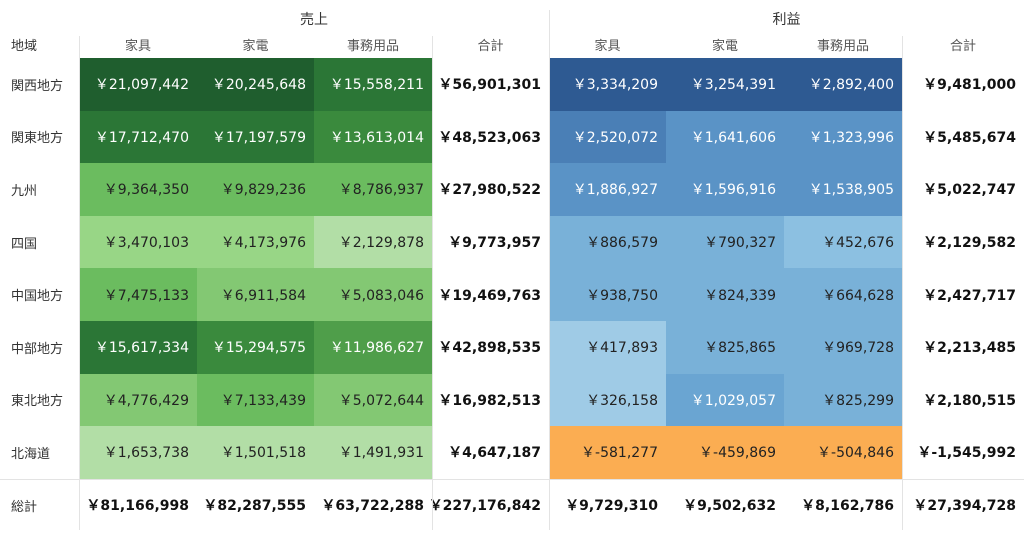 This screenshot has width=1024, height=535. I want to click on cell-sales-appliances: ￥4,173,976, so click(255, 242).